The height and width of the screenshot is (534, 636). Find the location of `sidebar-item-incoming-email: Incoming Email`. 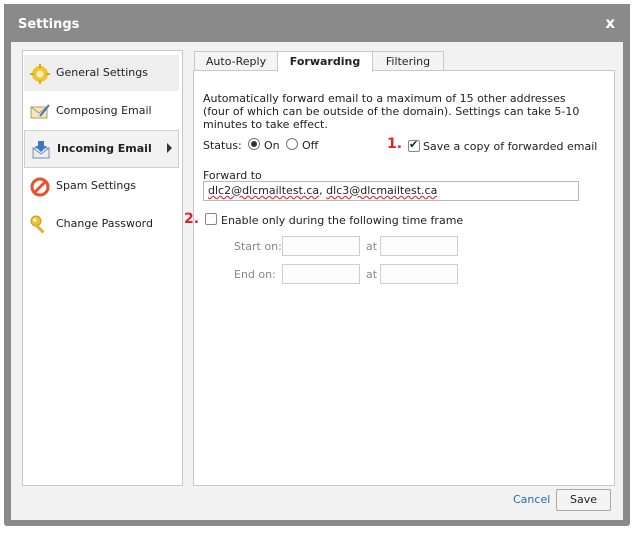

sidebar-item-incoming-email: Incoming Email is located at coordinates (101, 149).